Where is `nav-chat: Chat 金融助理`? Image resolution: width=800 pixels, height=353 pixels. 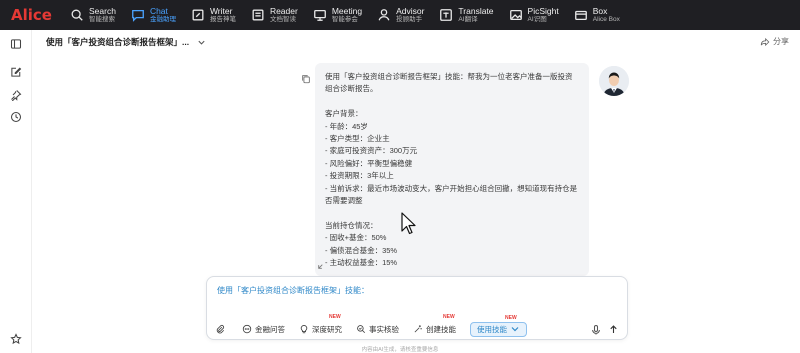 nav-chat: Chat 金融助理 is located at coordinates (153, 15).